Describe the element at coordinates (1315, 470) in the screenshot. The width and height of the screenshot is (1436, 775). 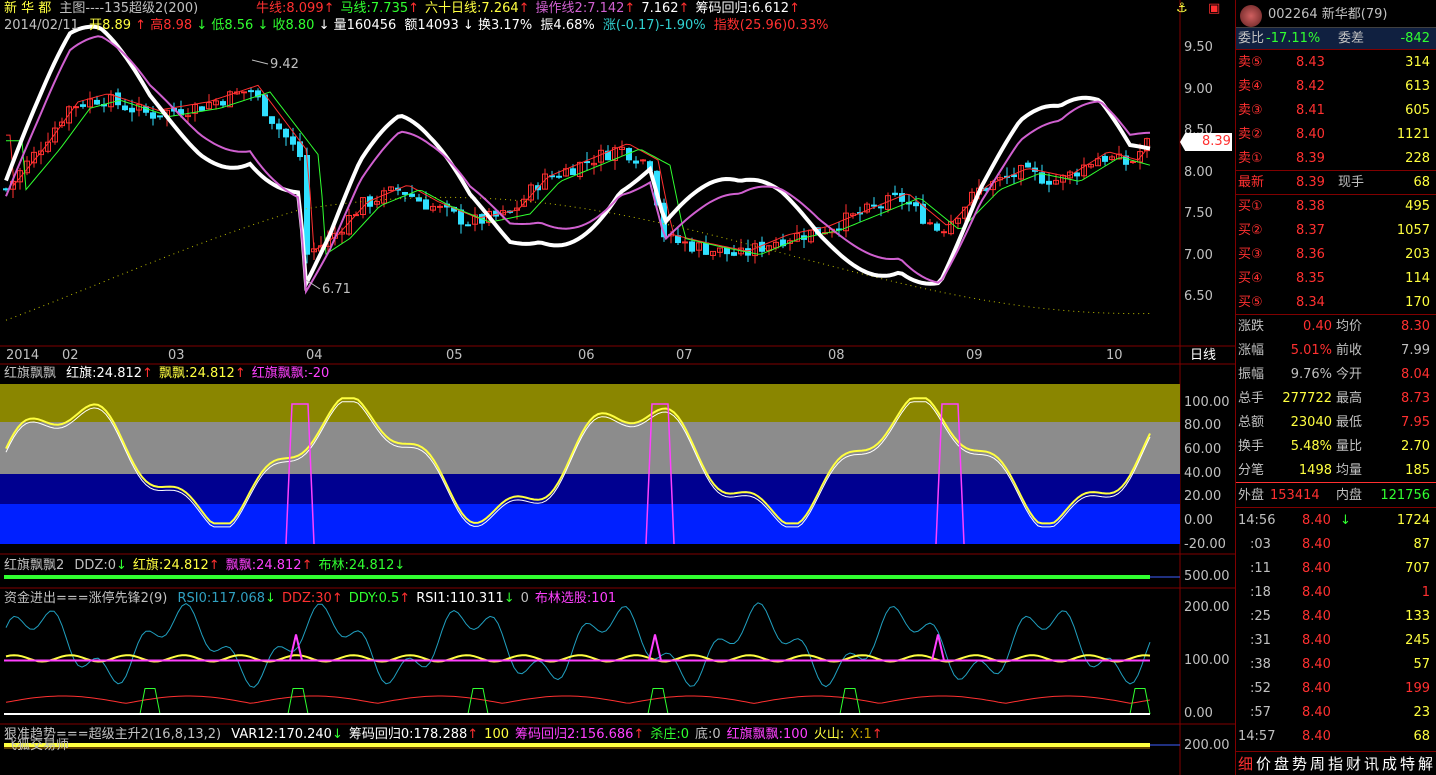
I see `stat-value: 1498` at that location.